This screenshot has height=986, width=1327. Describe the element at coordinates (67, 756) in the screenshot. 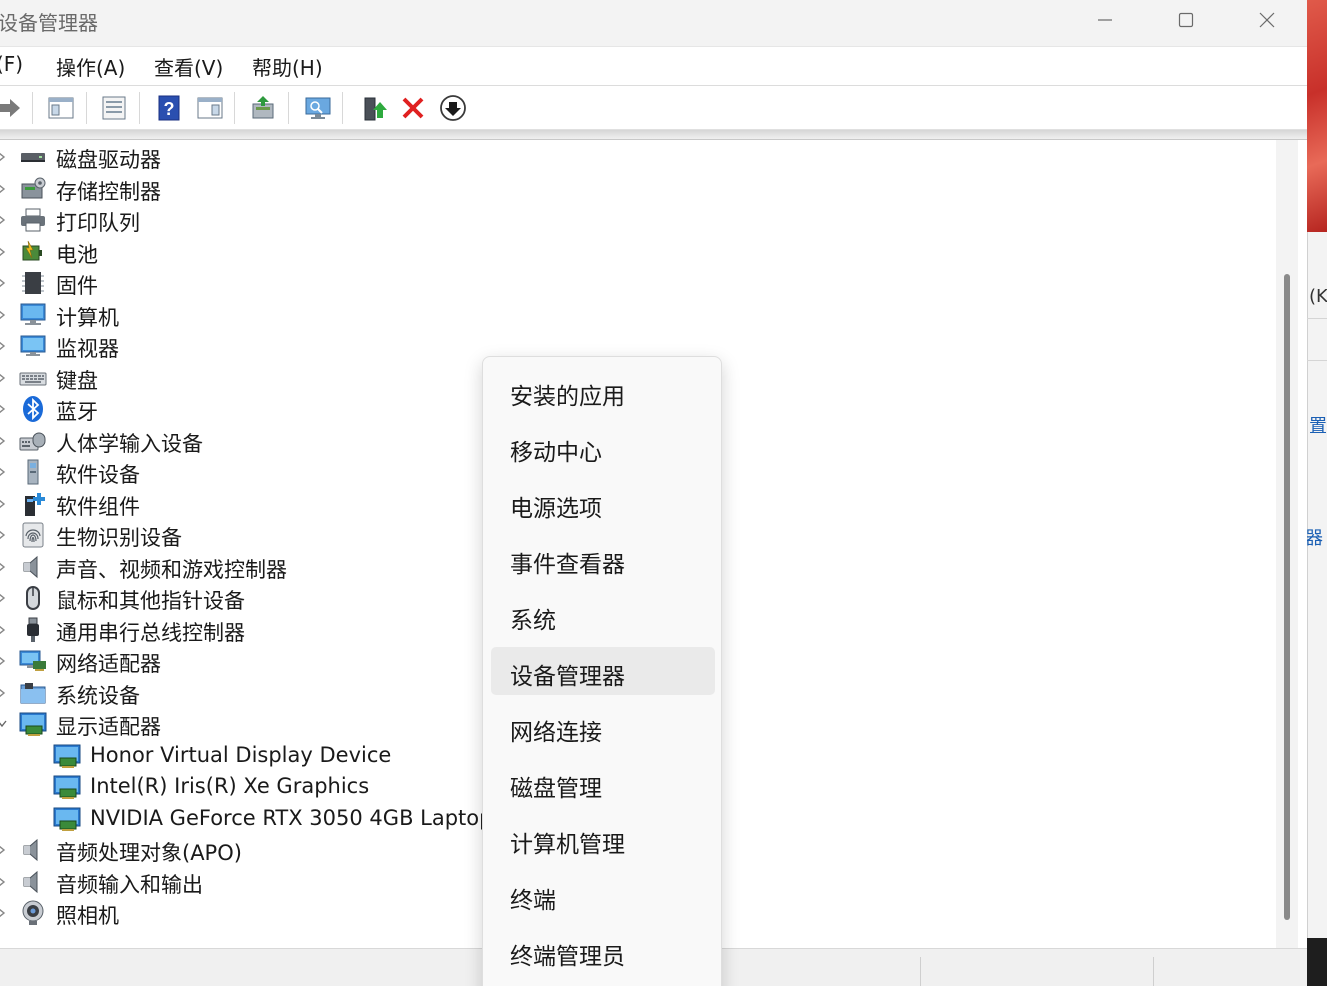

I see `display-adapter-icon` at that location.